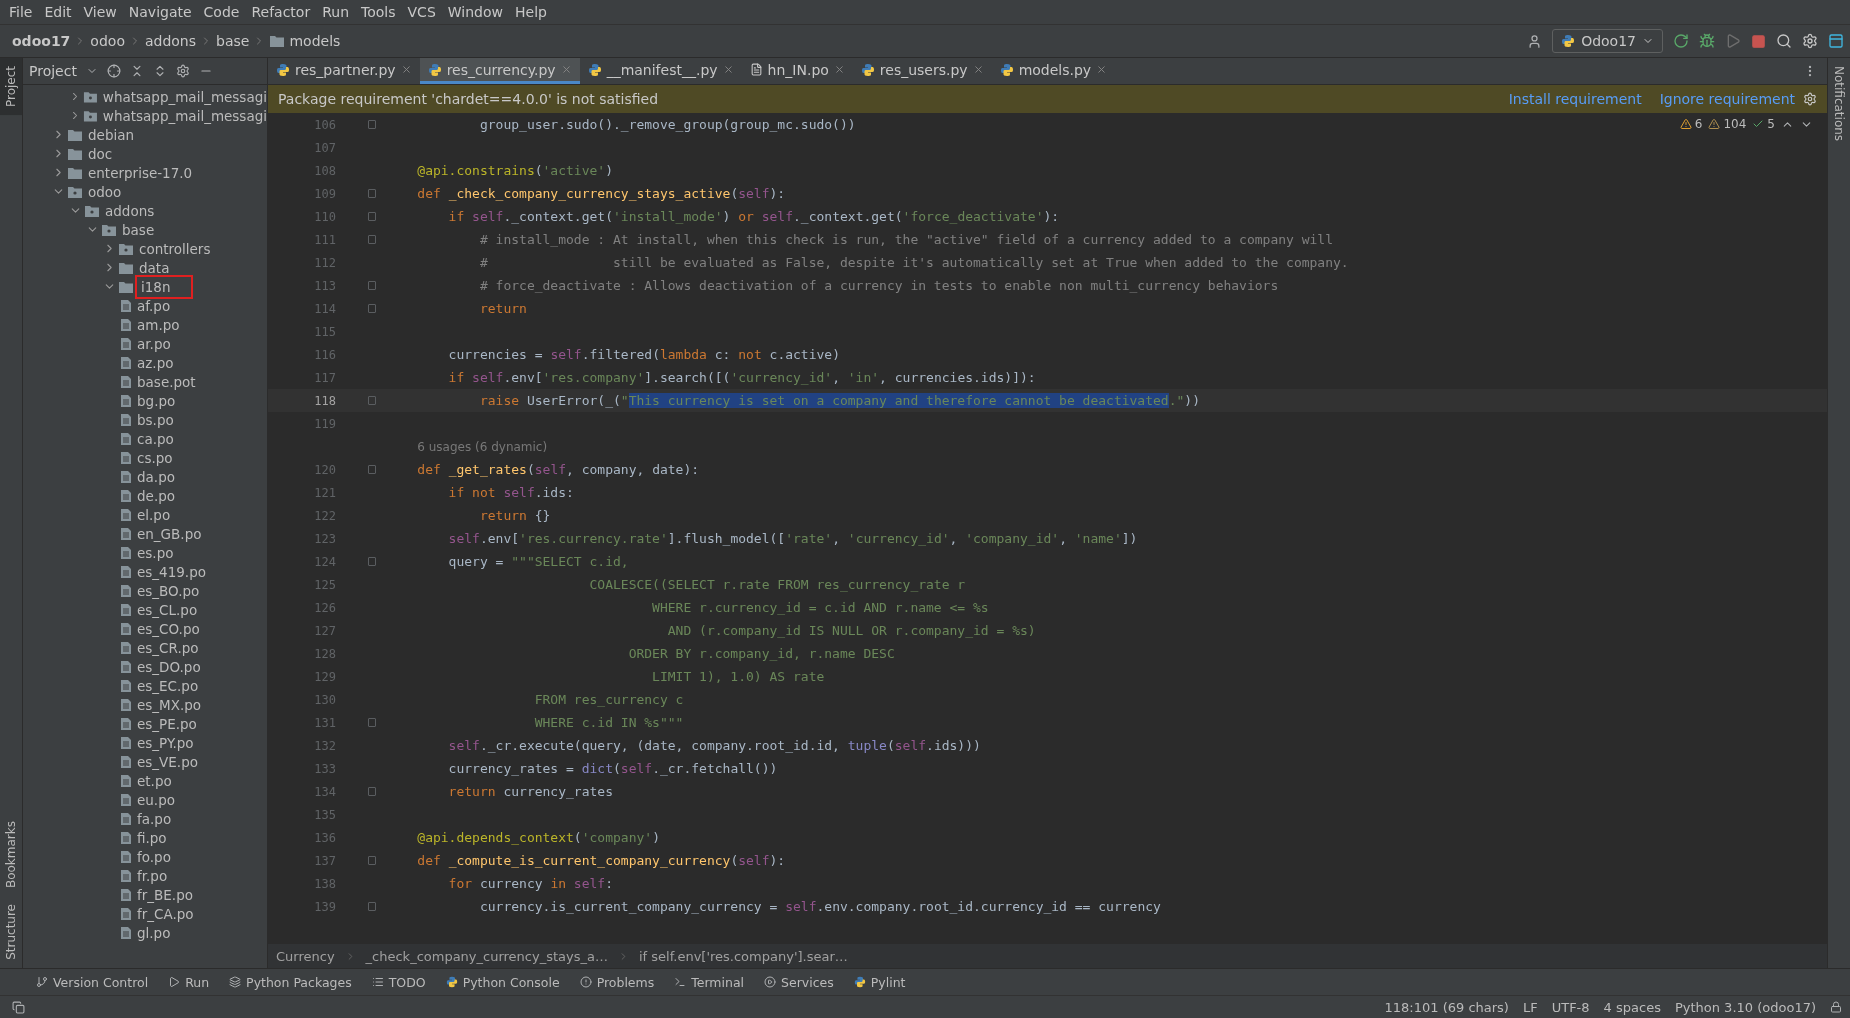 This screenshot has width=1850, height=1018. What do you see at coordinates (1535, 41) in the screenshot?
I see `user-icon` at bounding box center [1535, 41].